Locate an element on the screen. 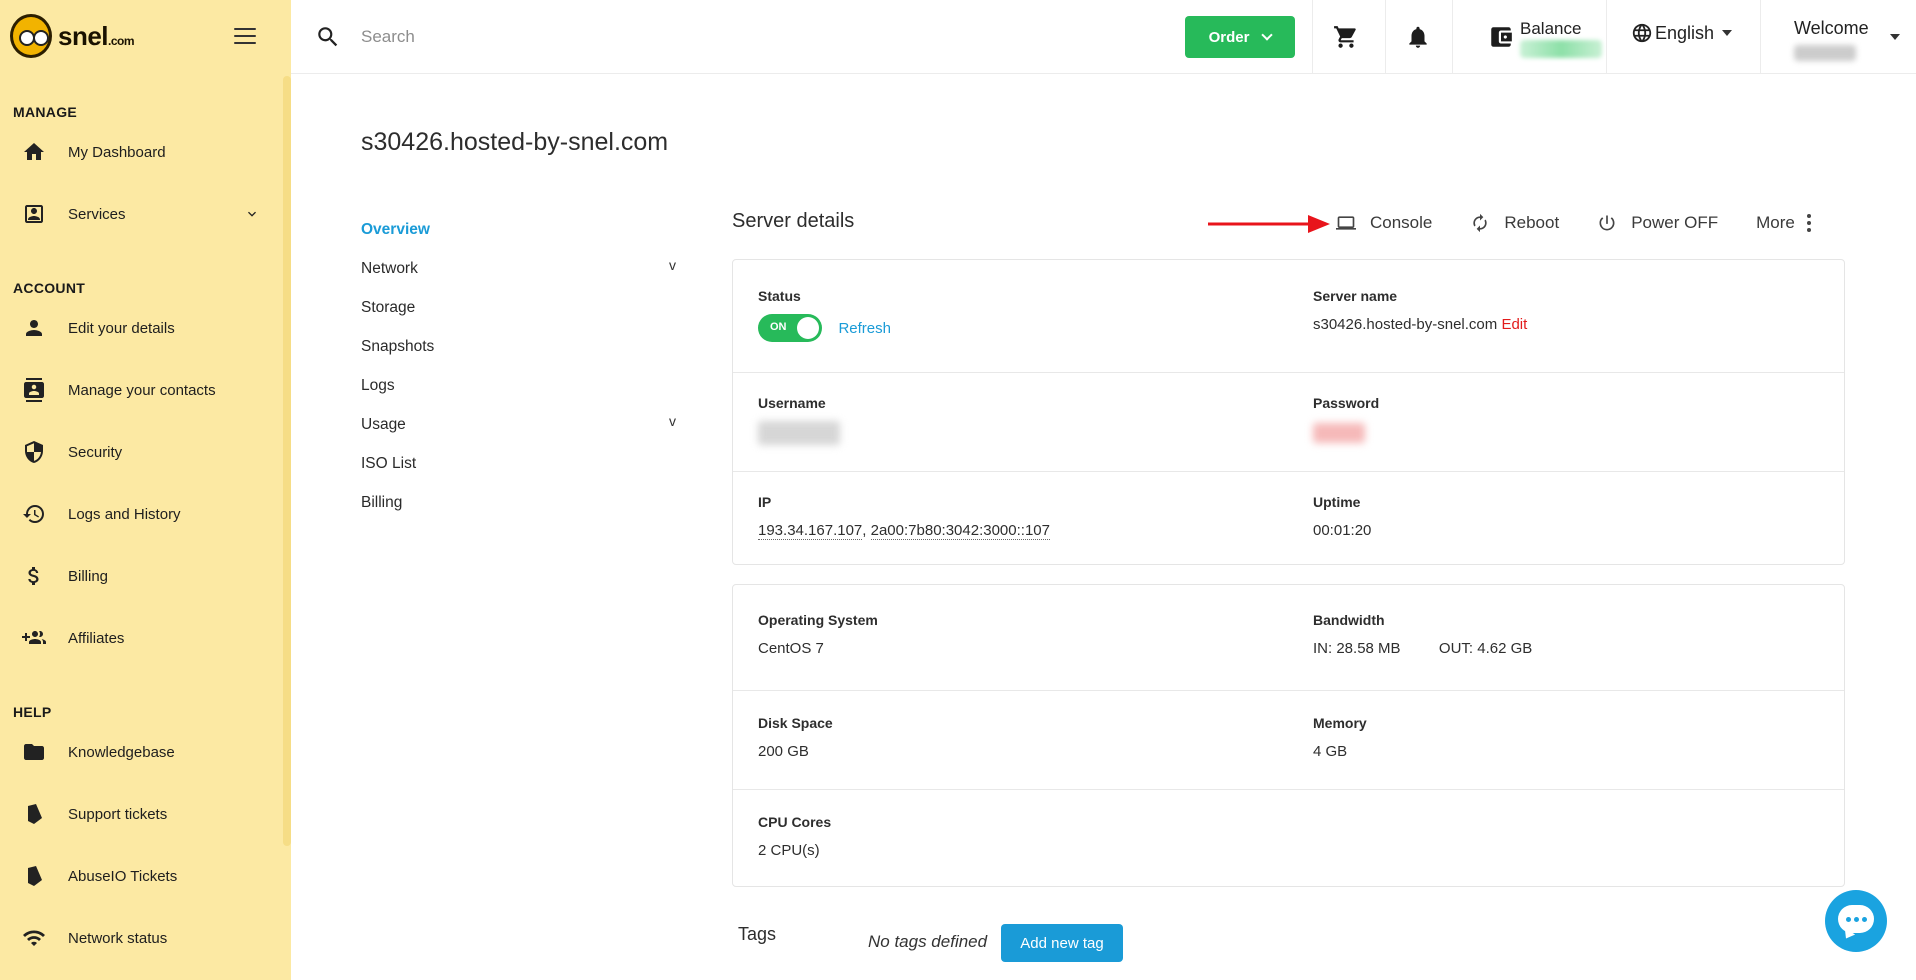 The image size is (1916, 980). uptime-value: 00:01:20 is located at coordinates (1342, 530).